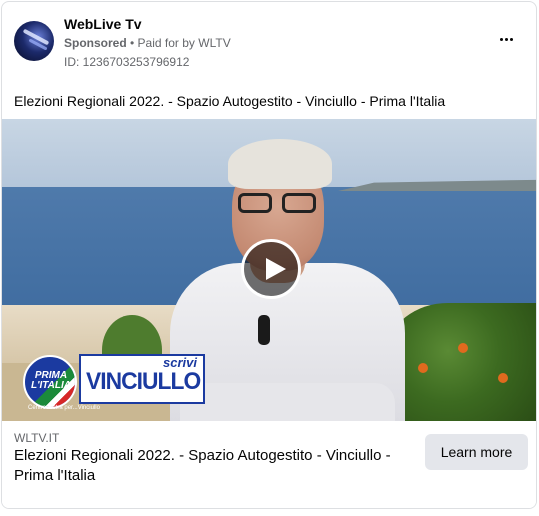  Describe the element at coordinates (255, 203) in the screenshot. I see `lens-left` at that location.